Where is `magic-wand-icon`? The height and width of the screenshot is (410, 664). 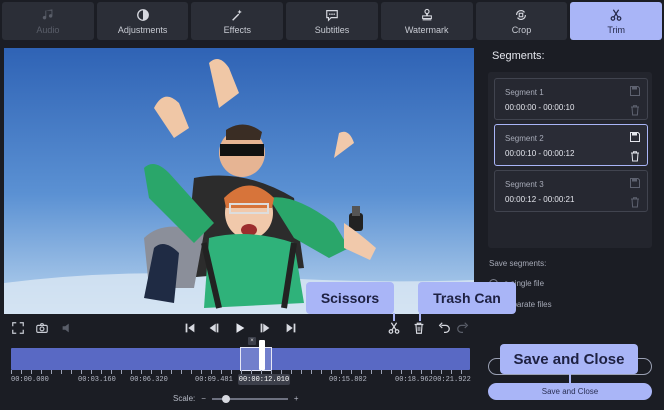
magic-wand-icon is located at coordinates (237, 15).